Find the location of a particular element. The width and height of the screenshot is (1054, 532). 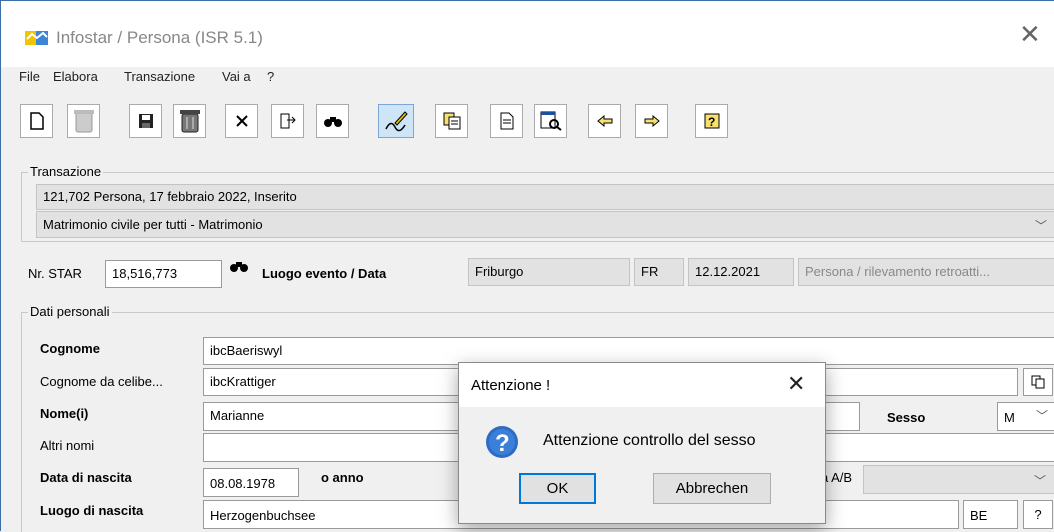

luogo-nascita-canton-field: BE is located at coordinates (990, 514).